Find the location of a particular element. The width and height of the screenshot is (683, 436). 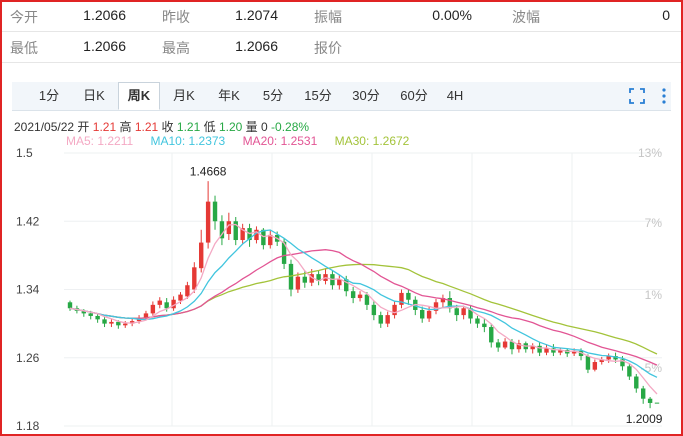

percent-tick-label: 7% is located at coordinates (654, 223).